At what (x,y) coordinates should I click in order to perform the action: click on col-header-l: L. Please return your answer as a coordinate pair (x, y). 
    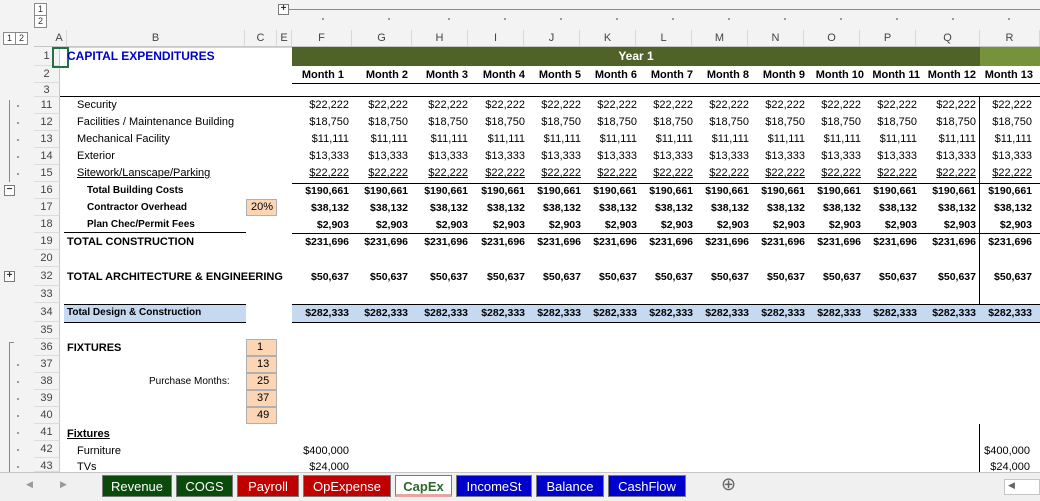
    Looking at the image, I should click on (664, 38).